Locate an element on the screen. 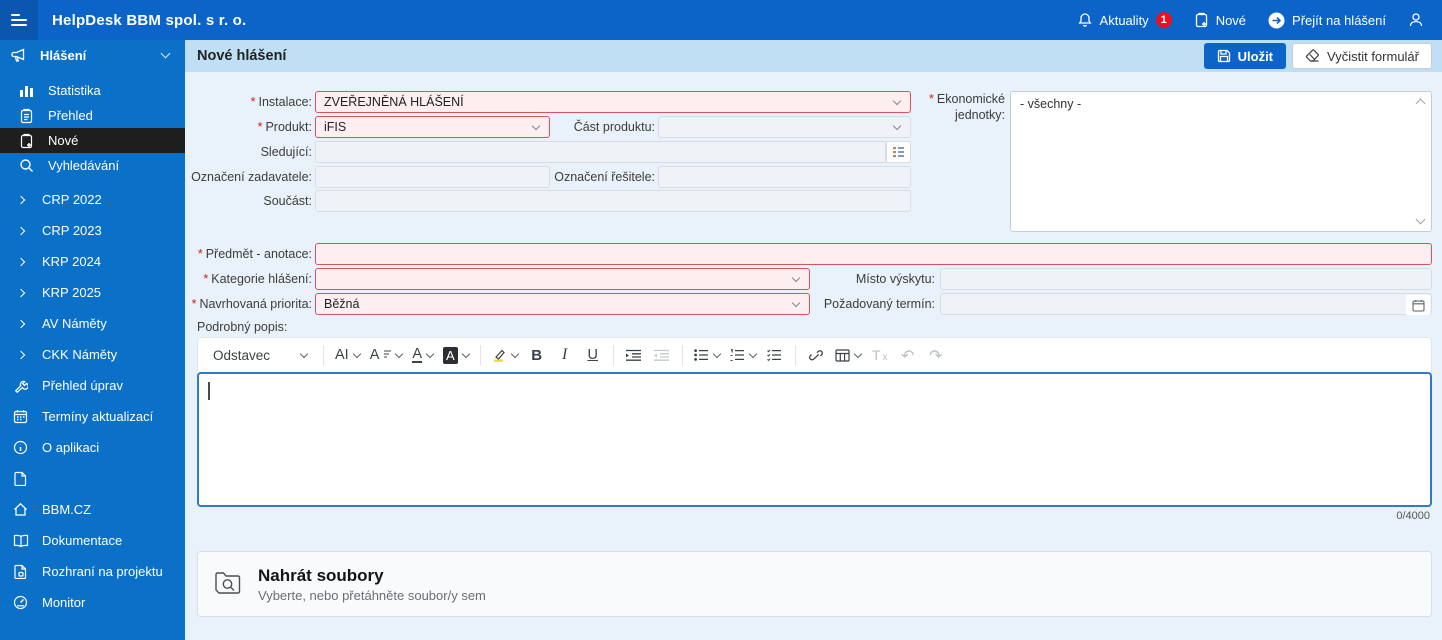 The image size is (1442, 640). text-color-button: A is located at coordinates (422, 355).